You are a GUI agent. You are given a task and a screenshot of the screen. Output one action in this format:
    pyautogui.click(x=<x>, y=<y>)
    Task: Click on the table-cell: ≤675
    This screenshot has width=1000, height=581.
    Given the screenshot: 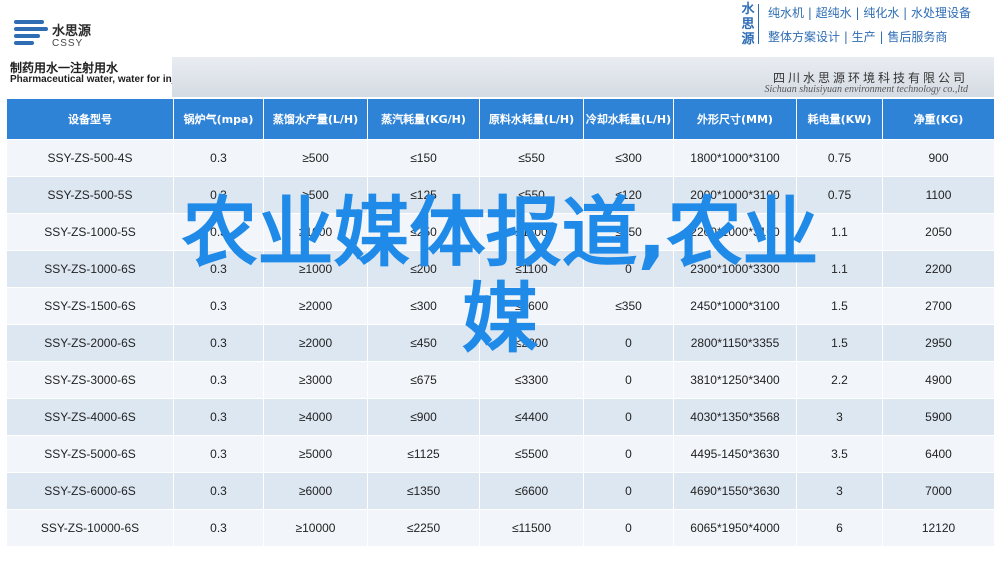 What is the action you would take?
    pyautogui.click(x=423, y=380)
    